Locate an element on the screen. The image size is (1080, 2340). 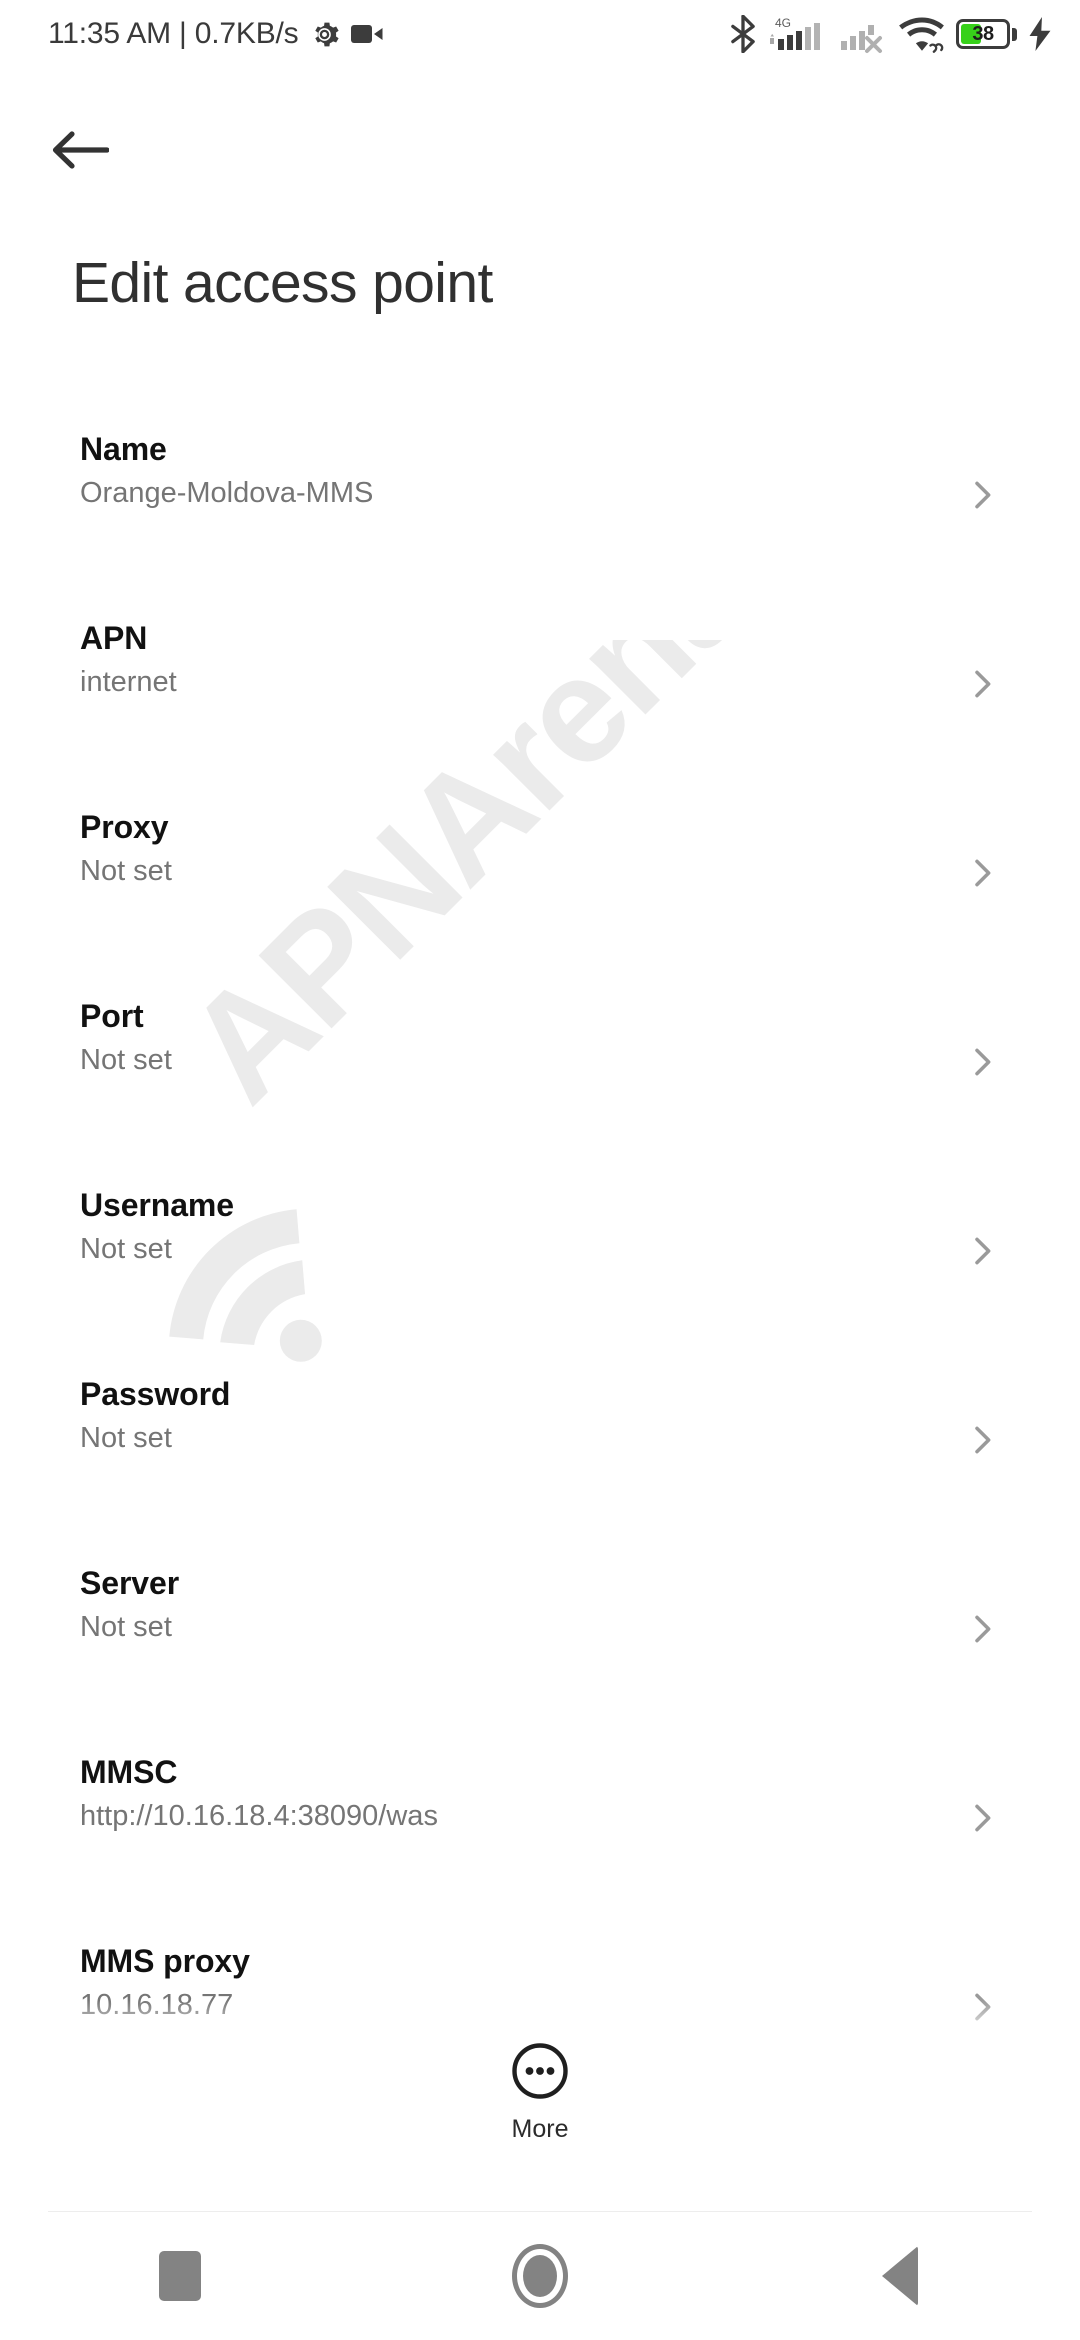
pref-title: MMSC is located at coordinates (129, 1772).